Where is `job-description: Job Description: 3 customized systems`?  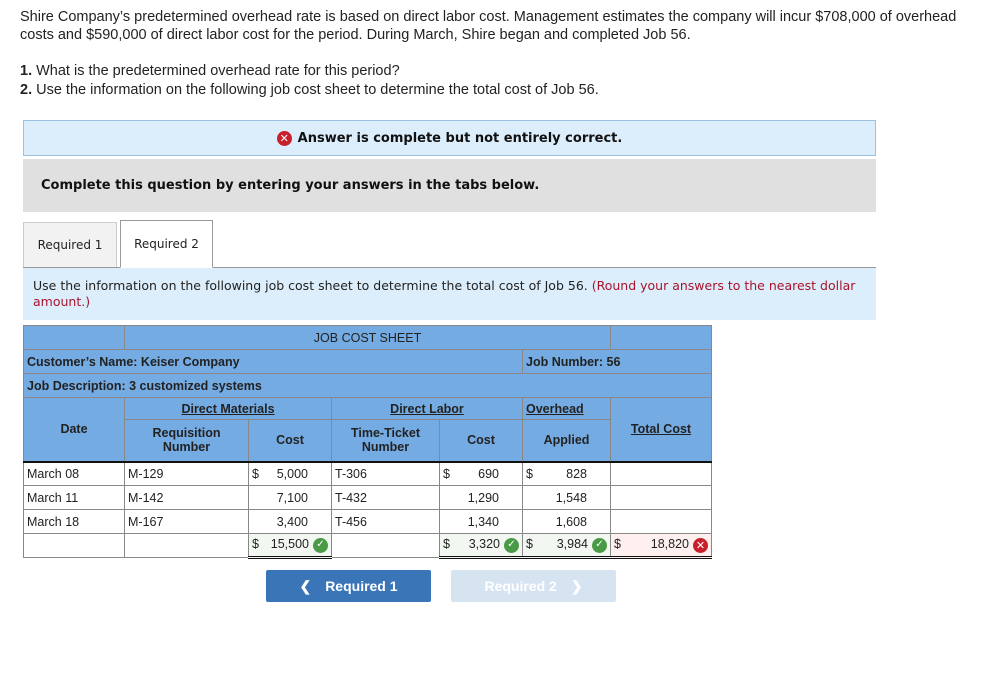
job-description: Job Description: 3 customized systems is located at coordinates (367, 385).